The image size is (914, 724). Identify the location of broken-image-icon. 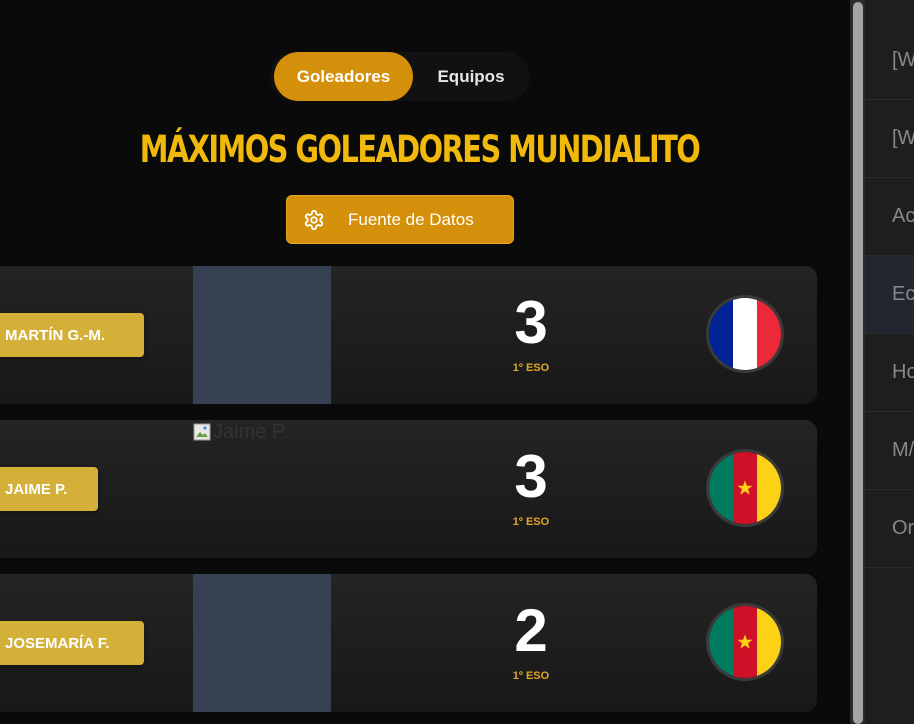
(202, 432).